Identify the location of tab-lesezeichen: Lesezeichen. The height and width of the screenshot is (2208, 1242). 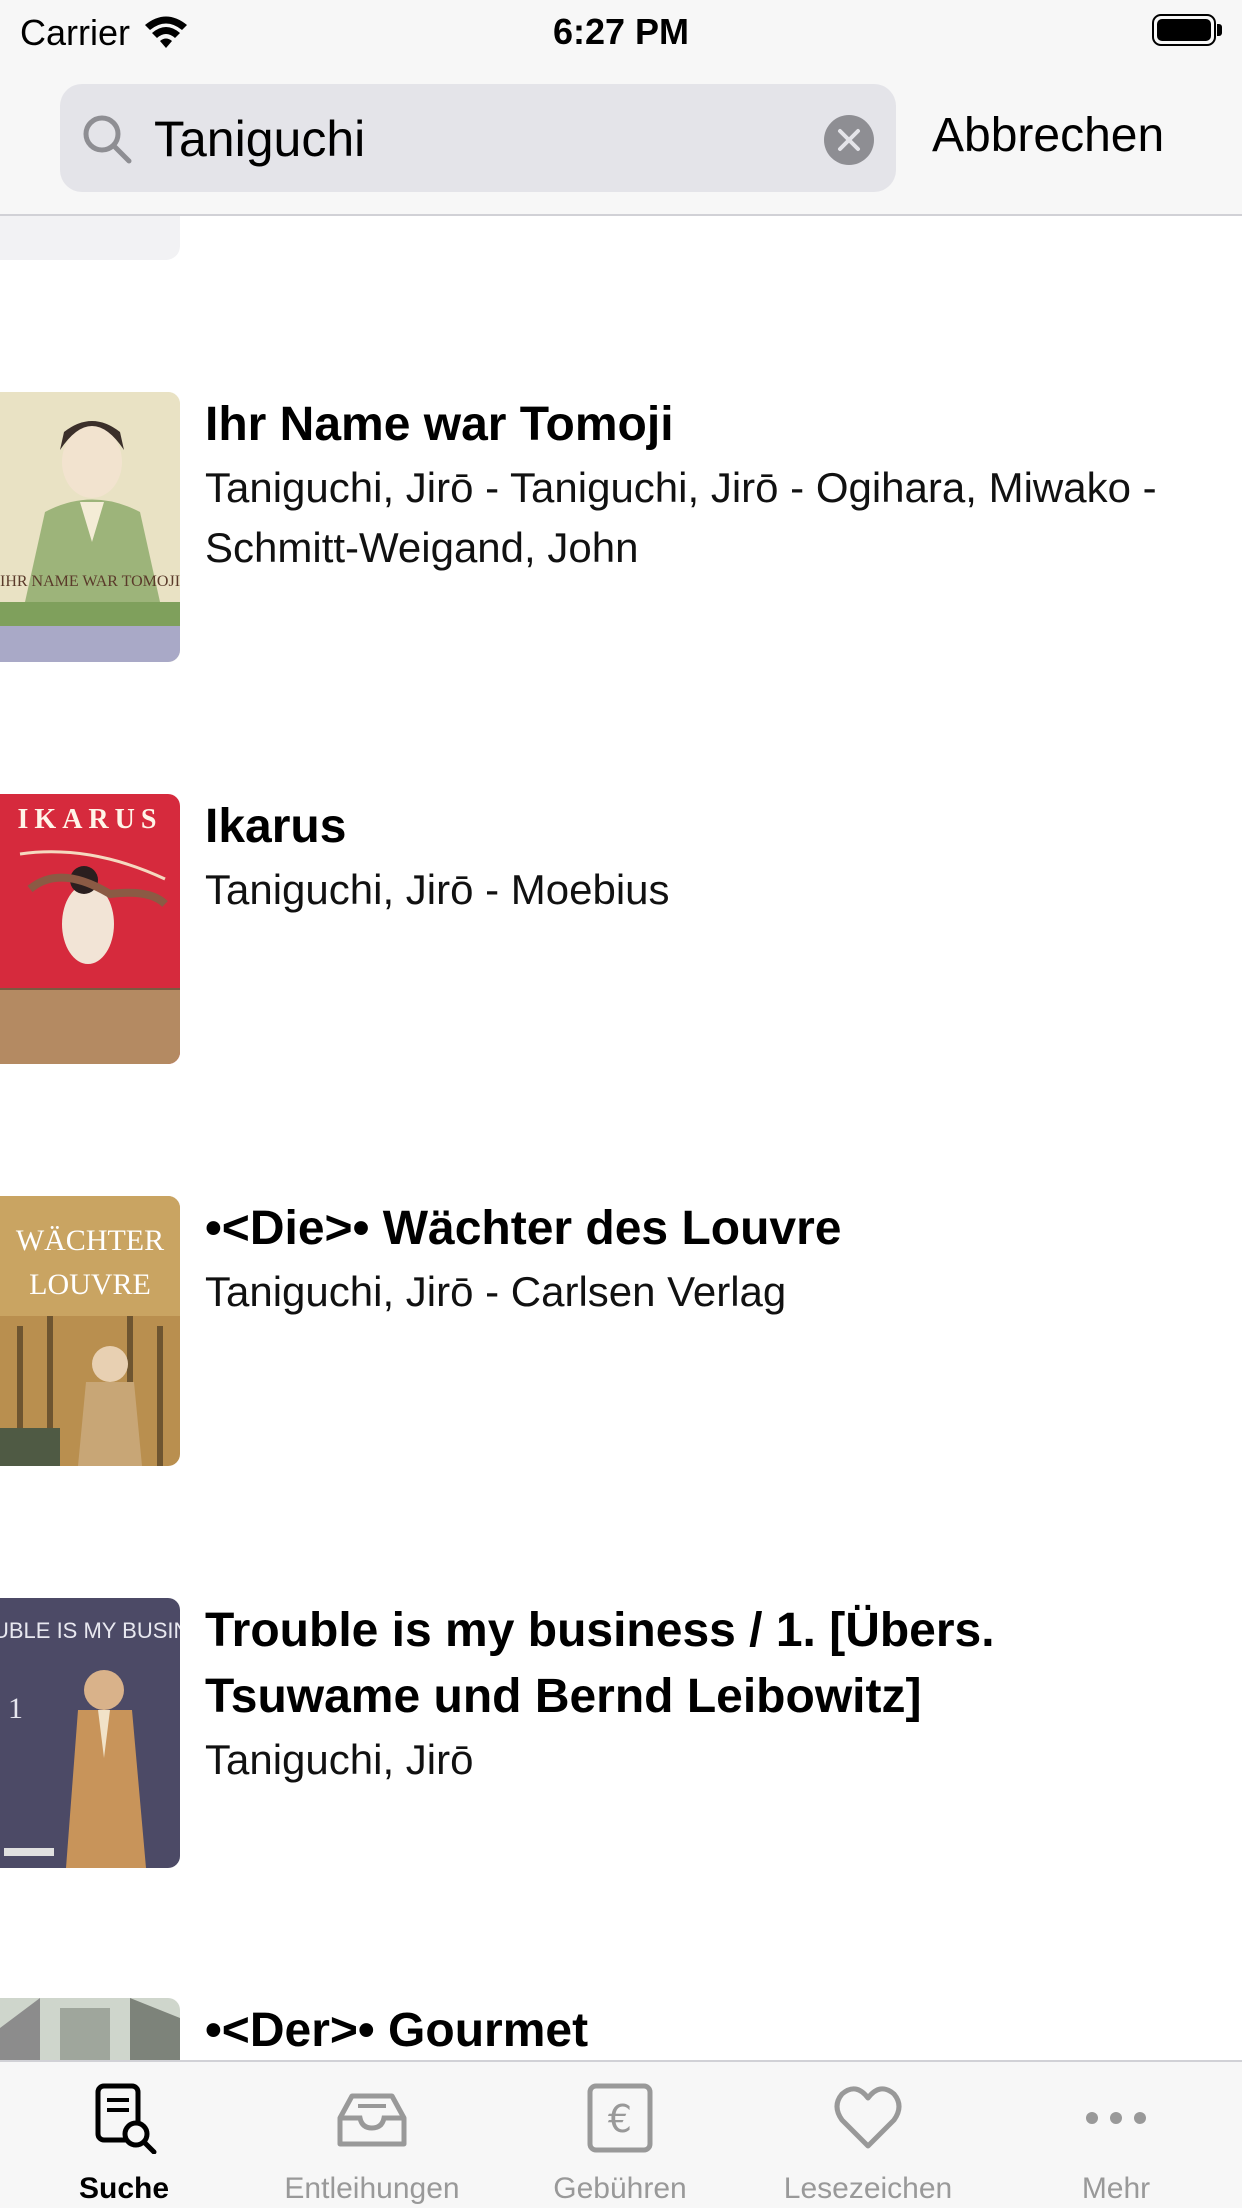
(868, 2135).